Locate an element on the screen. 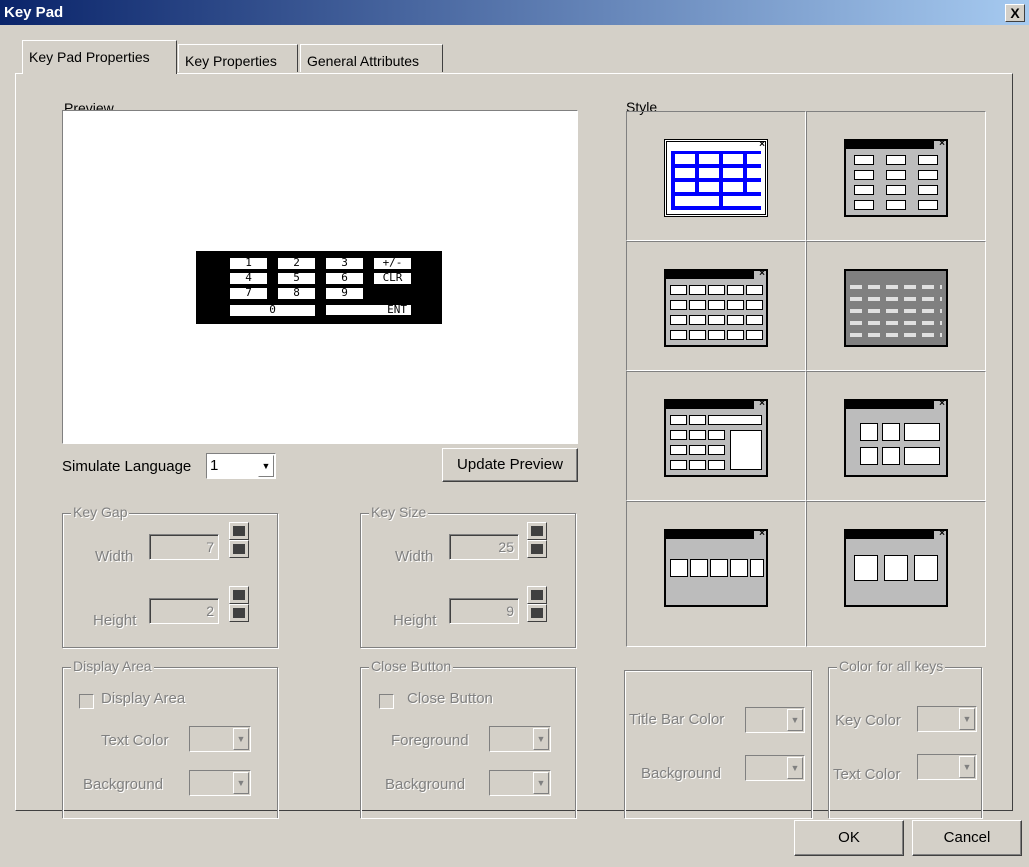 The image size is (1029, 867). tab-general-attributes: General Attributes is located at coordinates (371, 58).